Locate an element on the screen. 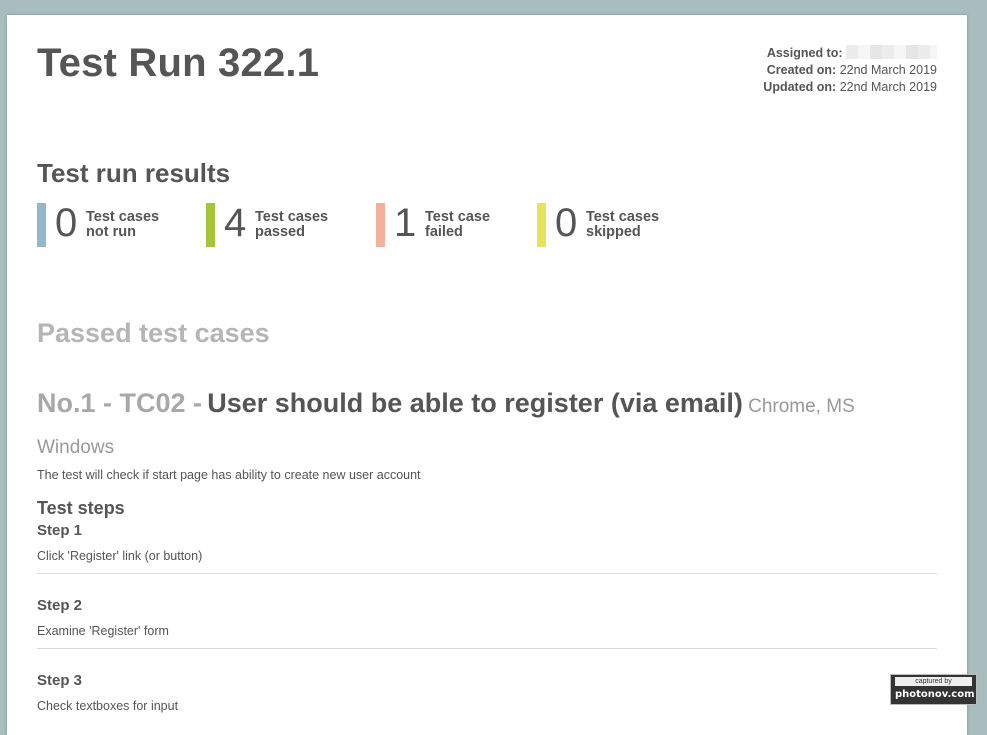  step-name: Step 1 is located at coordinates (60, 530).